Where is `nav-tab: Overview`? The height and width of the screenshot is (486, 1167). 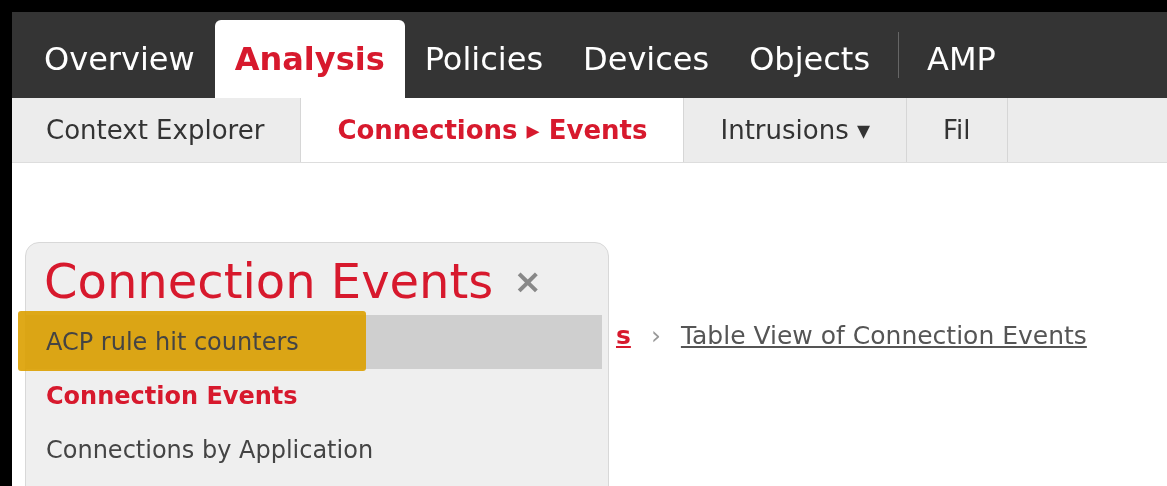
nav-tab: Overview is located at coordinates (119, 59).